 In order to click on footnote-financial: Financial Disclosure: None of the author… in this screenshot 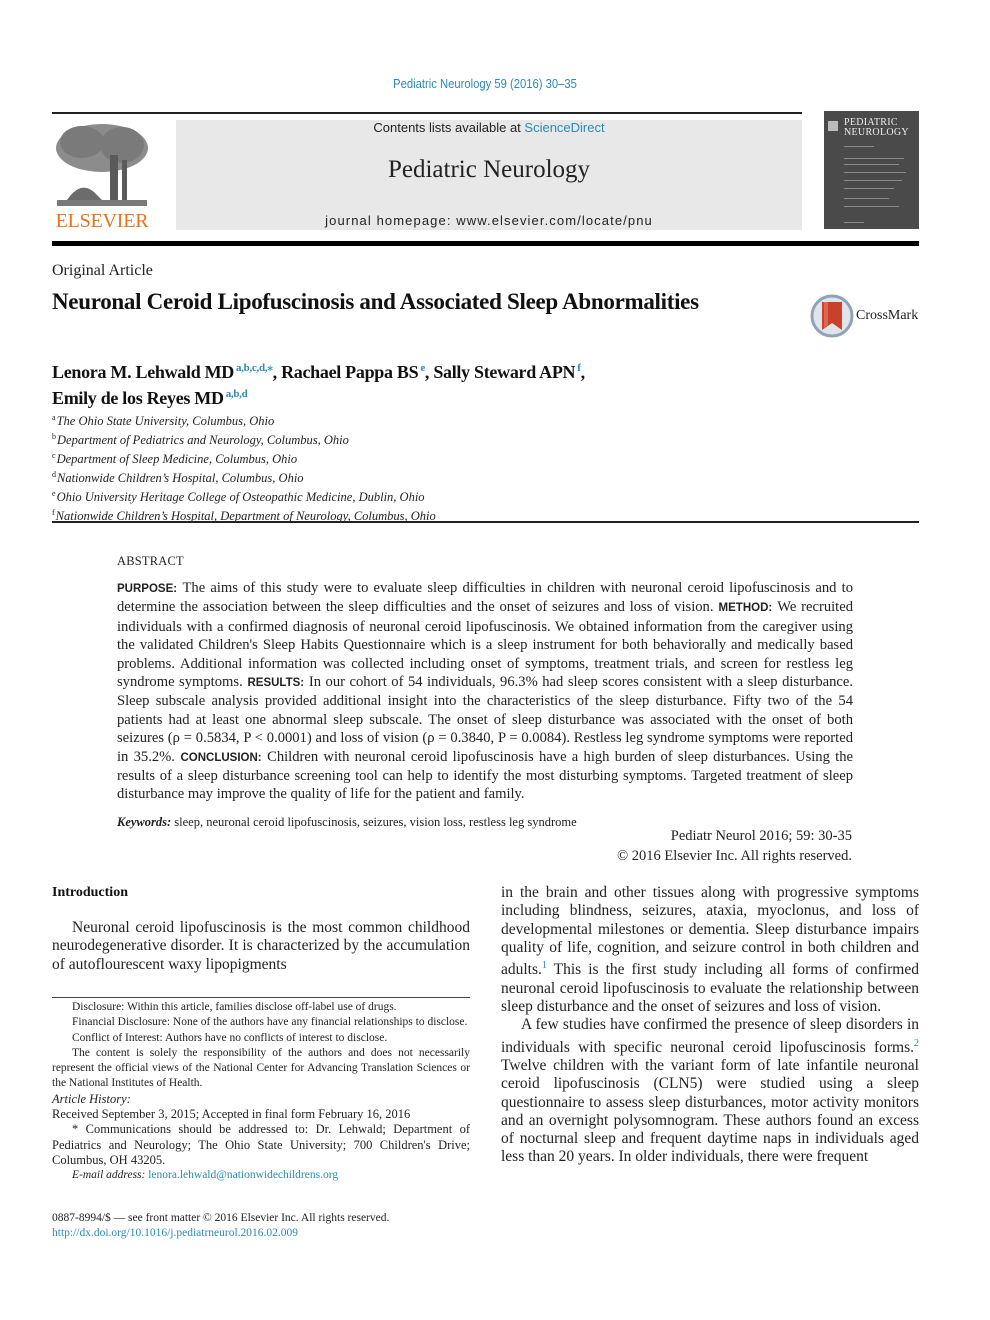, I will do `click(270, 1022)`.